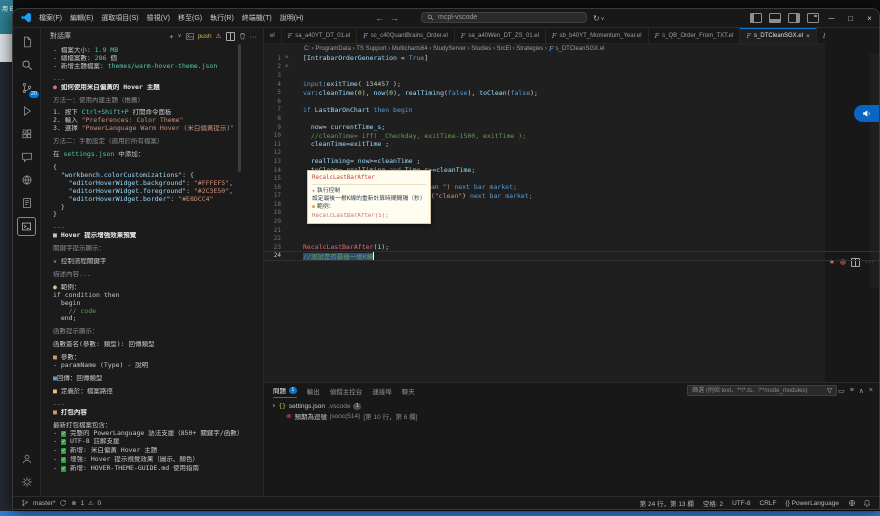 Image resolution: width=880 pixels, height=516 pixels. I want to click on line-number: 4, so click(279, 84).